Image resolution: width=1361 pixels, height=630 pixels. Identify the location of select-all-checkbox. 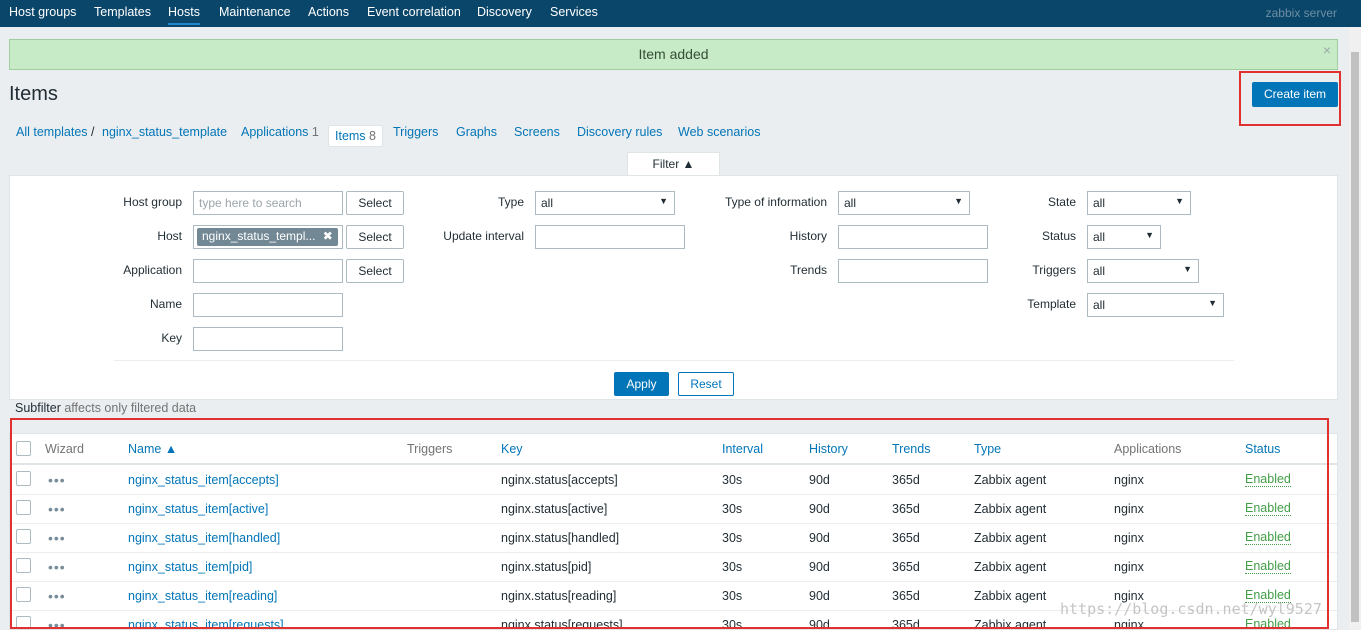
(23, 448).